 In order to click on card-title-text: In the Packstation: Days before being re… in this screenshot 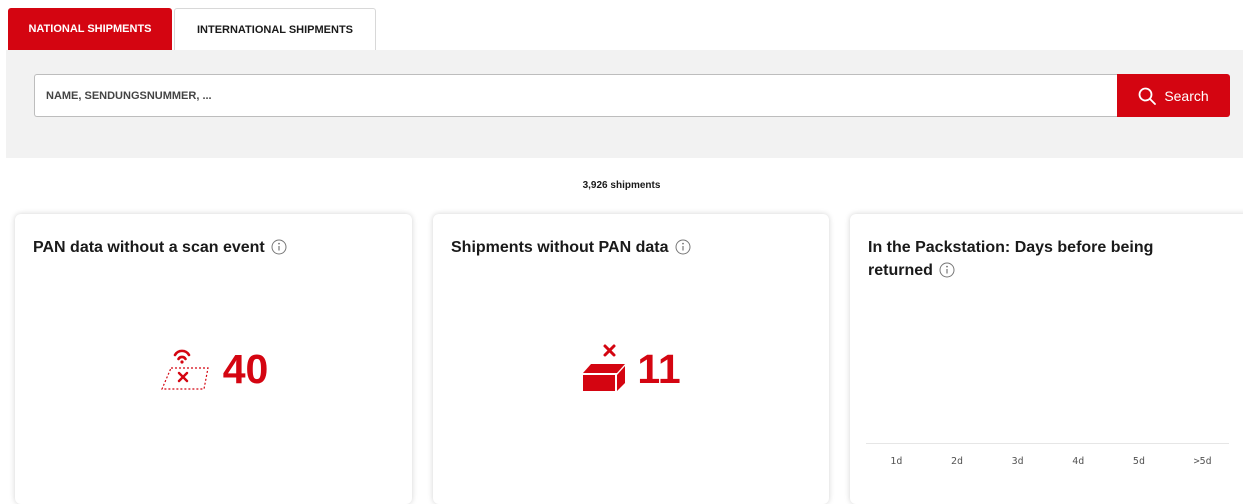, I will do `click(1011, 259)`.